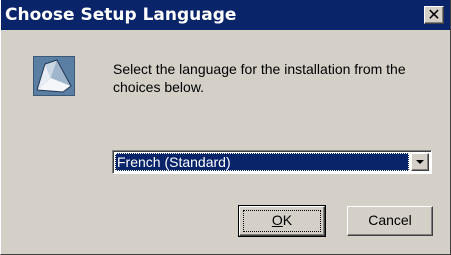 The height and width of the screenshot is (255, 451). I want to click on ok-button: OK, so click(282, 221).